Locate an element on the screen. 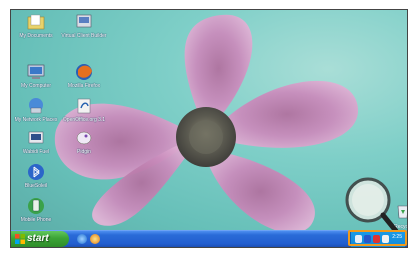 The width and height of the screenshot is (416, 255). desktop-icon-my-computer: My Computer is located at coordinates (36, 75).